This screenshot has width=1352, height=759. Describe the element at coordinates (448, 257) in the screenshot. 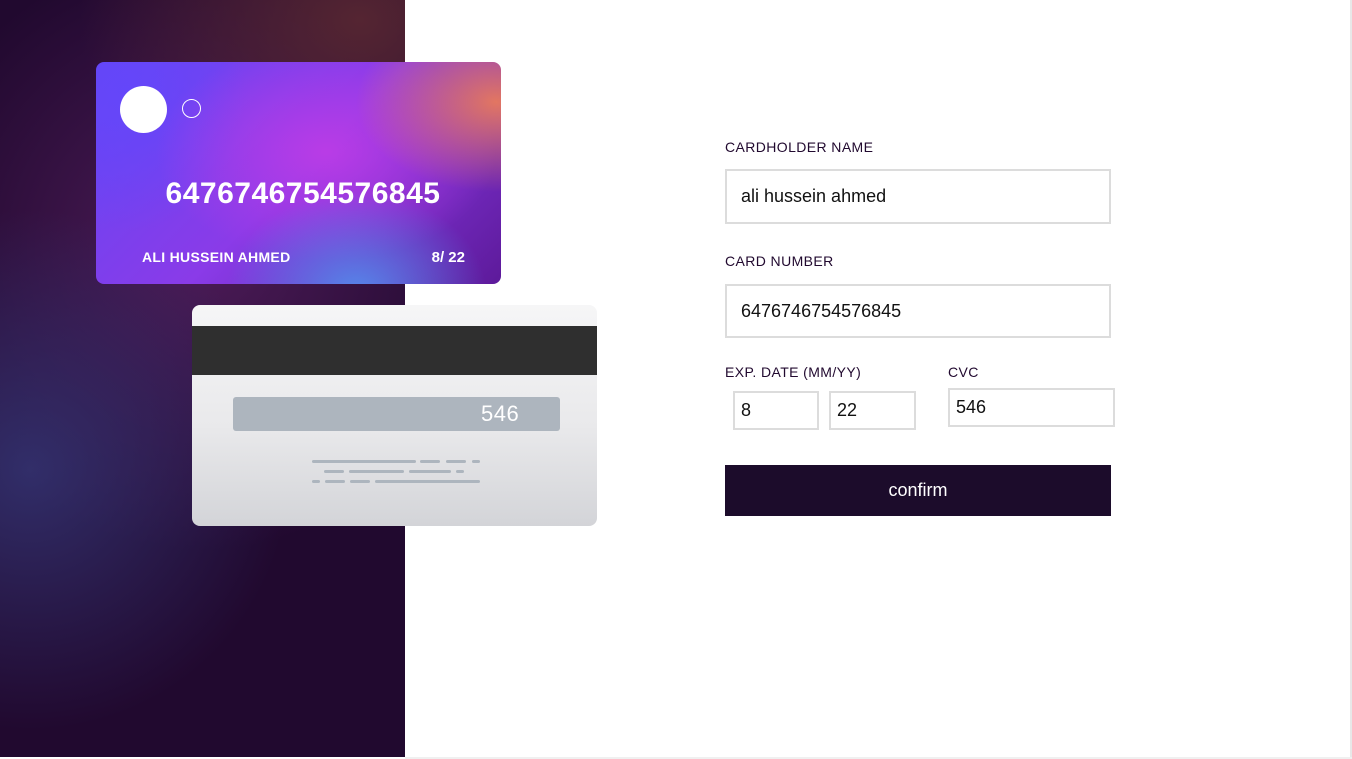

I see `card-front-expiry: 8/ 22` at that location.